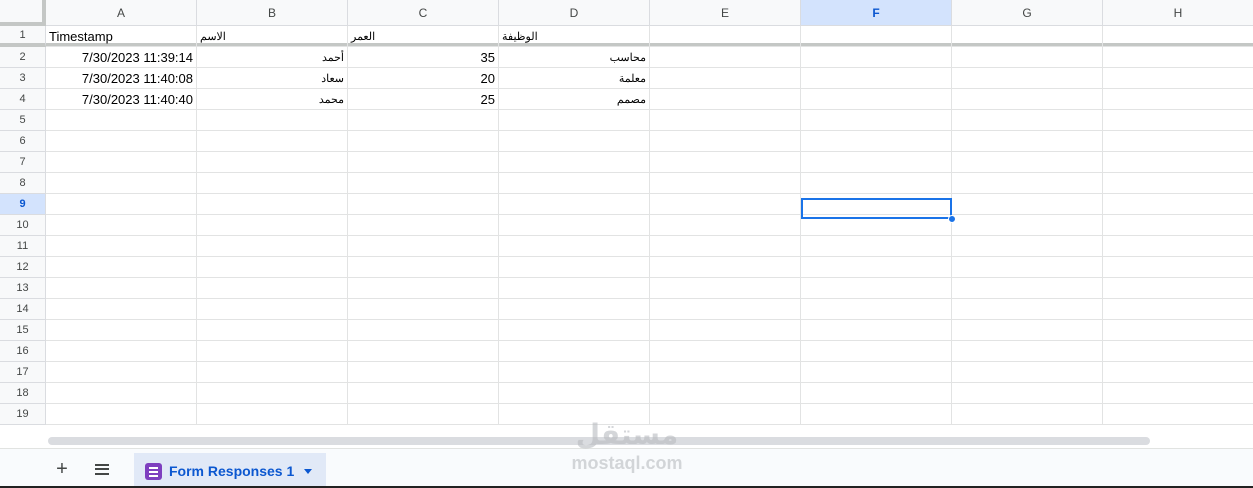  Describe the element at coordinates (23, 141) in the screenshot. I see `row-header: 6` at that location.